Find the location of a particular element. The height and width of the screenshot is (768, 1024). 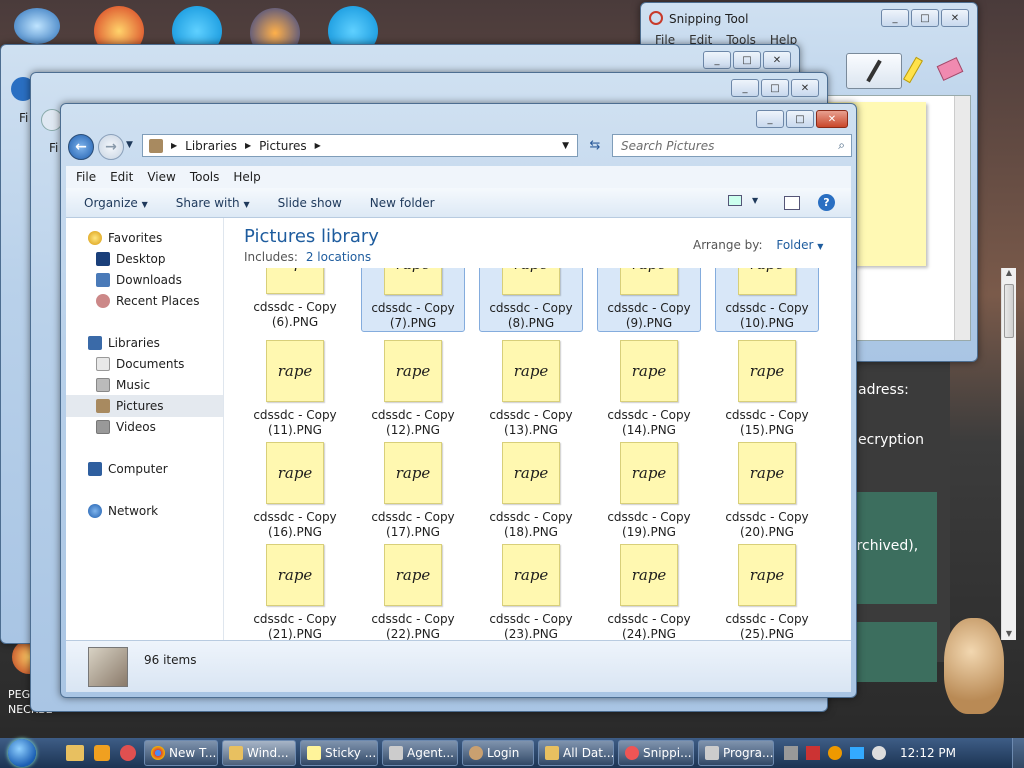

tray-volume-icon is located at coordinates (879, 753).